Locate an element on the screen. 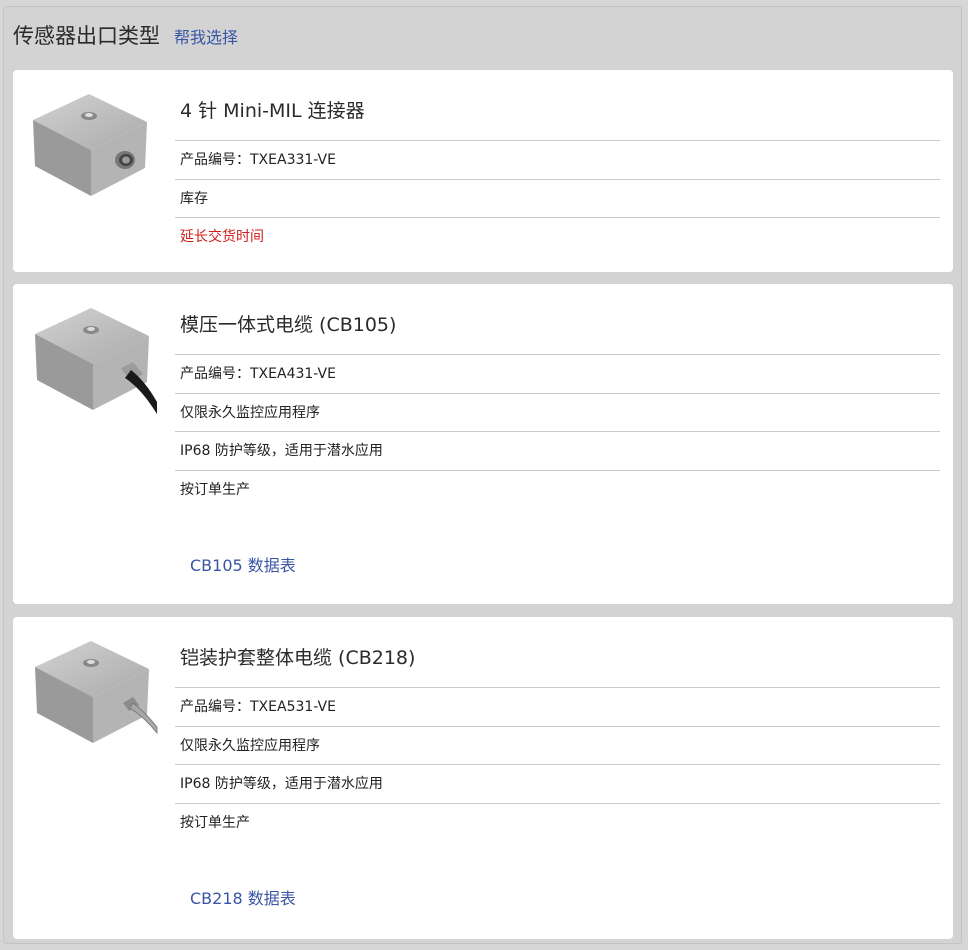 The width and height of the screenshot is (968, 950). availability: 库存 is located at coordinates (557, 199).